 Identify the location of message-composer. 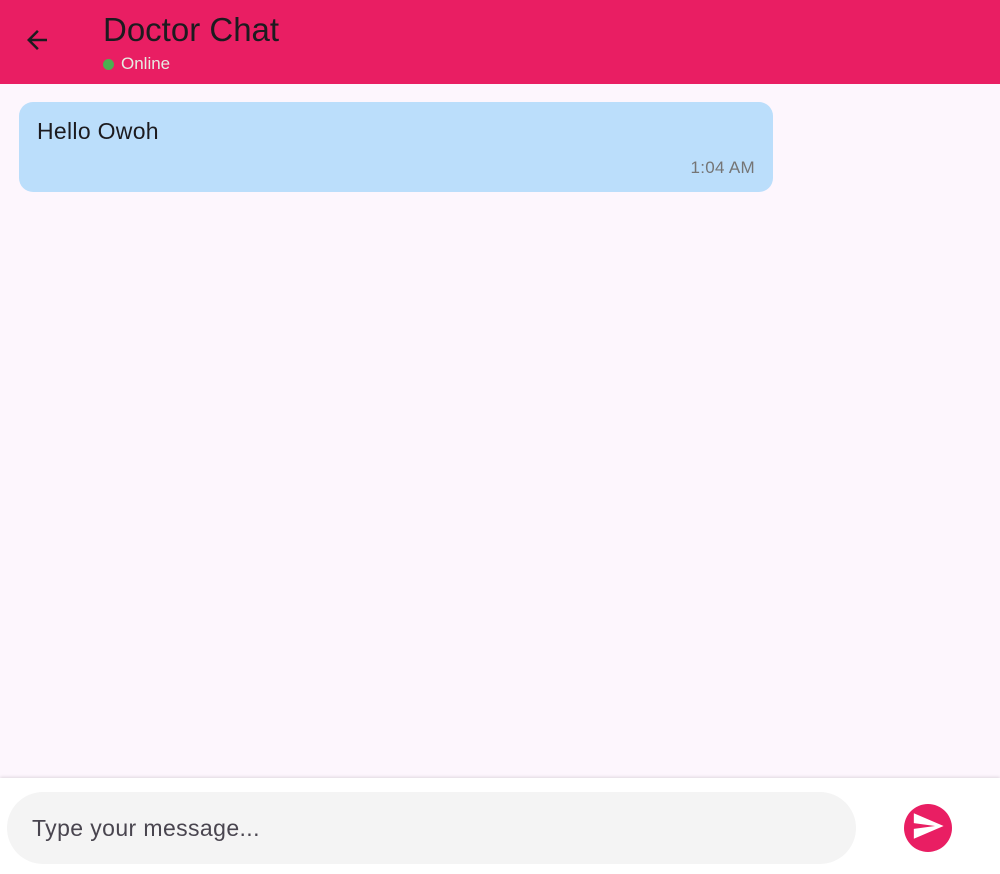
(500, 826).